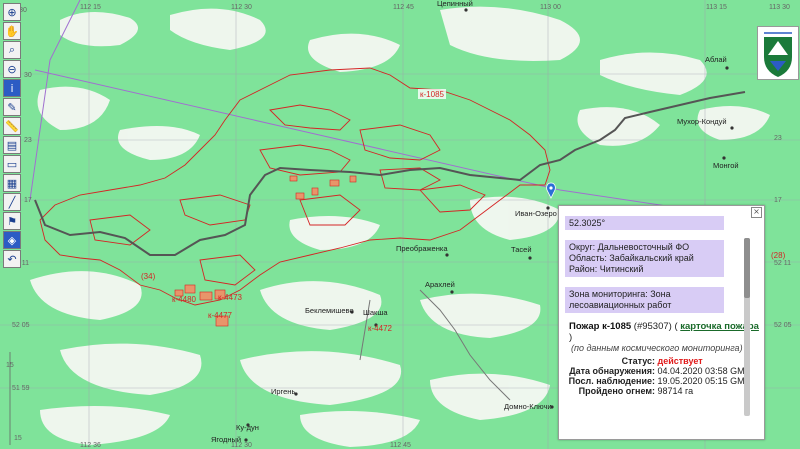 This screenshot has width=800, height=449. I want to click on coord-bottom-2: 112 36, so click(90, 445).